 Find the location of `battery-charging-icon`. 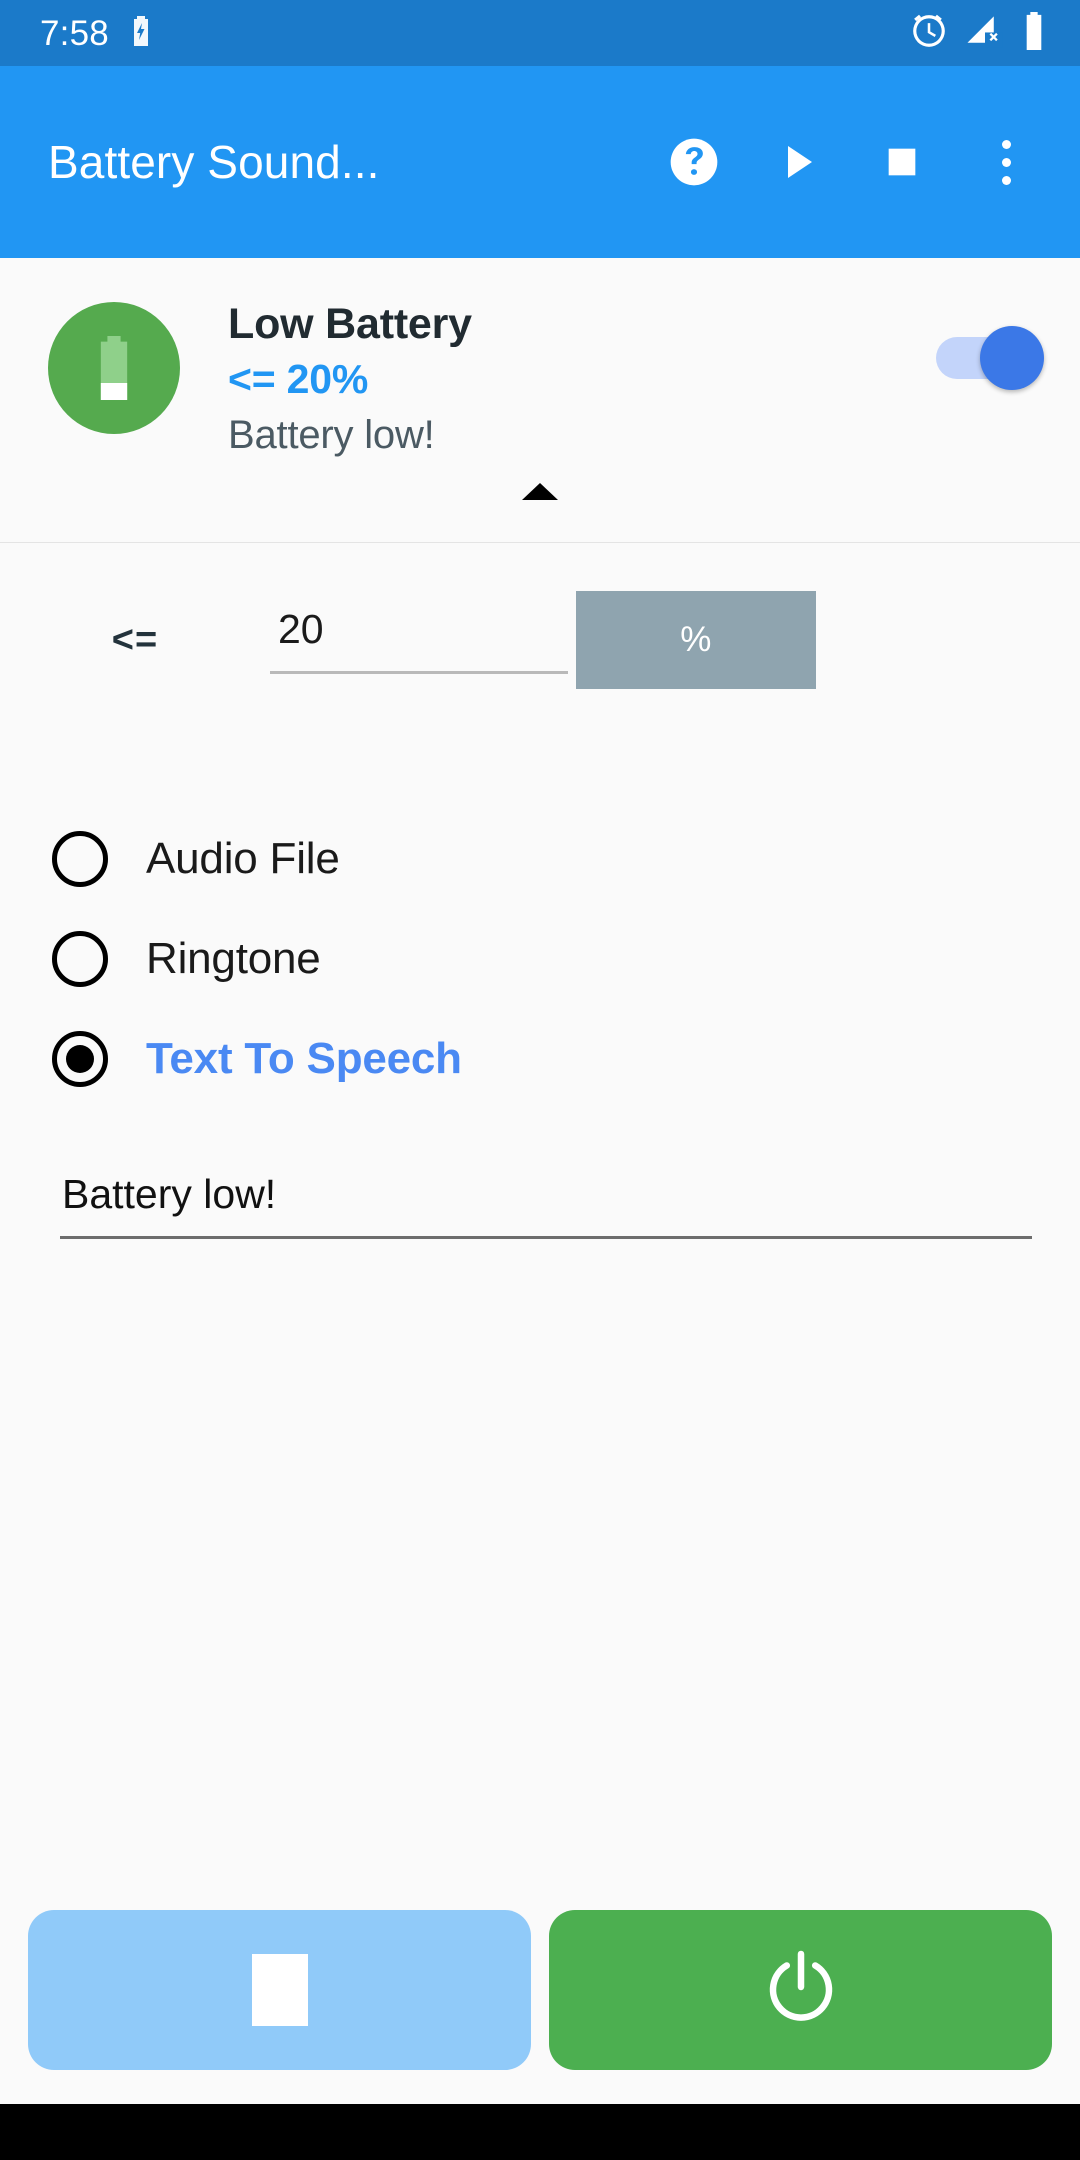

battery-charging-icon is located at coordinates (141, 33).